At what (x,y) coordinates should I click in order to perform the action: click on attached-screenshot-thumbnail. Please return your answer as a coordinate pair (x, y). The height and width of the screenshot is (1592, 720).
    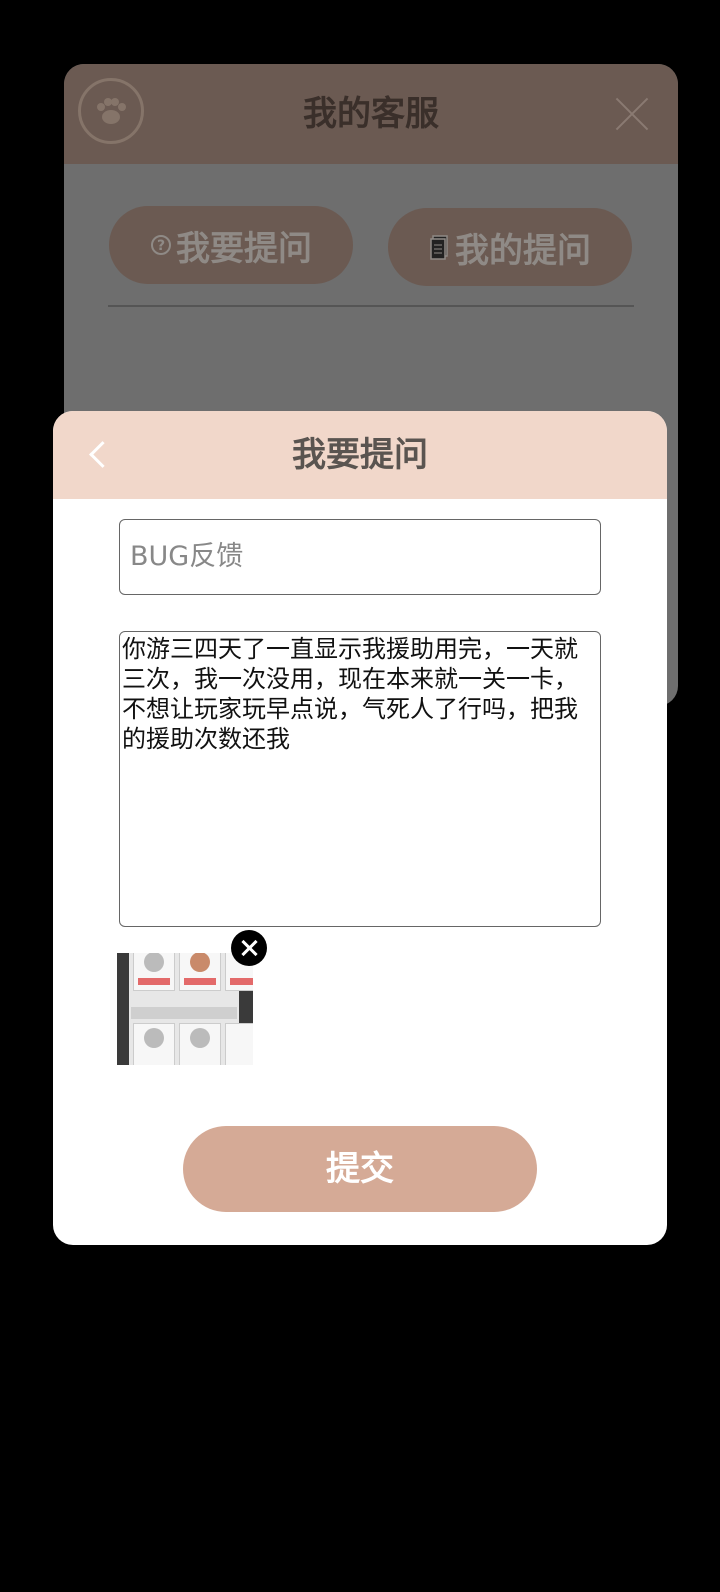
    Looking at the image, I should click on (185, 1009).